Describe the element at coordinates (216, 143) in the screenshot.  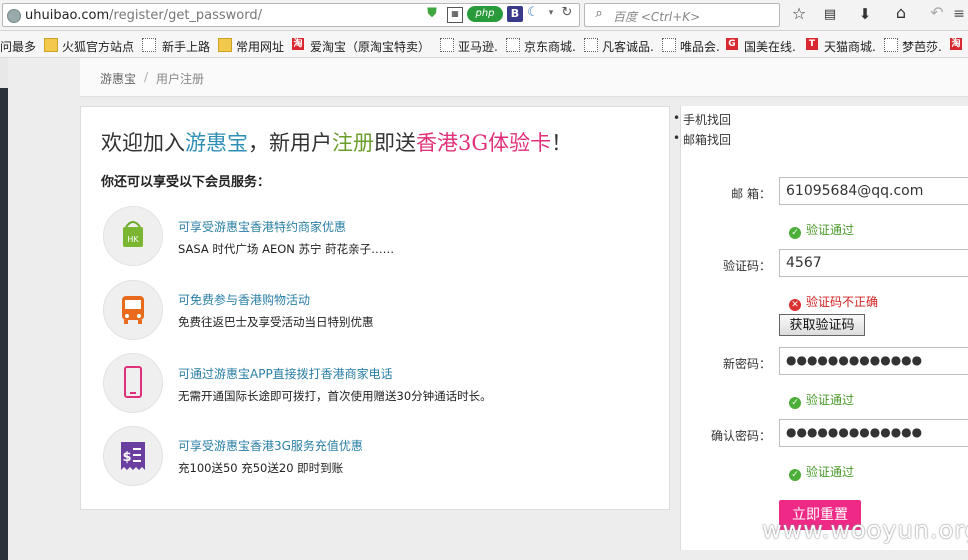
I see `headline-brand: 游惠宝` at that location.